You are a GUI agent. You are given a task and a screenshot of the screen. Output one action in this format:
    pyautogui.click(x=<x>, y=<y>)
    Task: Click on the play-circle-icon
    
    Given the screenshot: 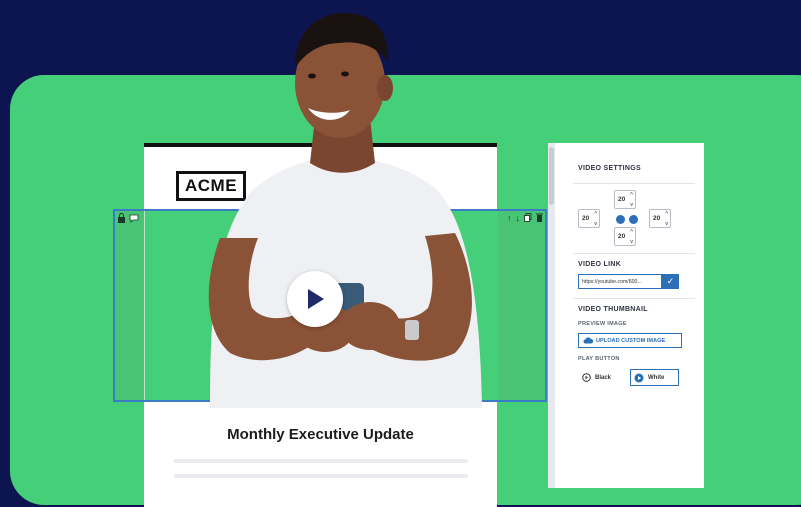 What is the action you would take?
    pyautogui.click(x=639, y=377)
    